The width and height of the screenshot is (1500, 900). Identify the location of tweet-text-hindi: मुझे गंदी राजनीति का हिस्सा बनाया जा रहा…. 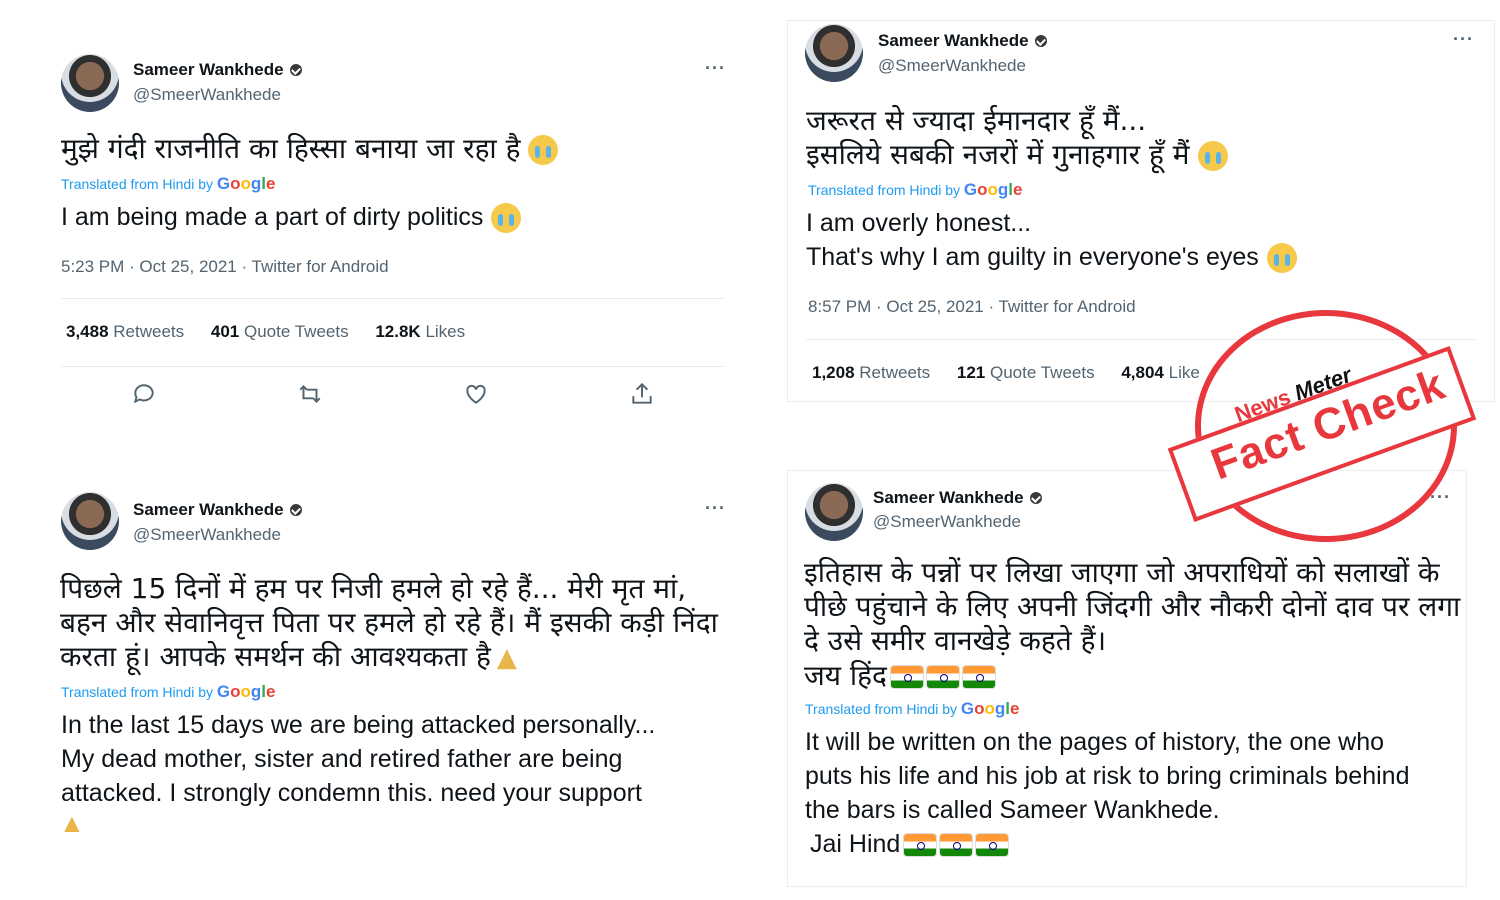
(310, 149).